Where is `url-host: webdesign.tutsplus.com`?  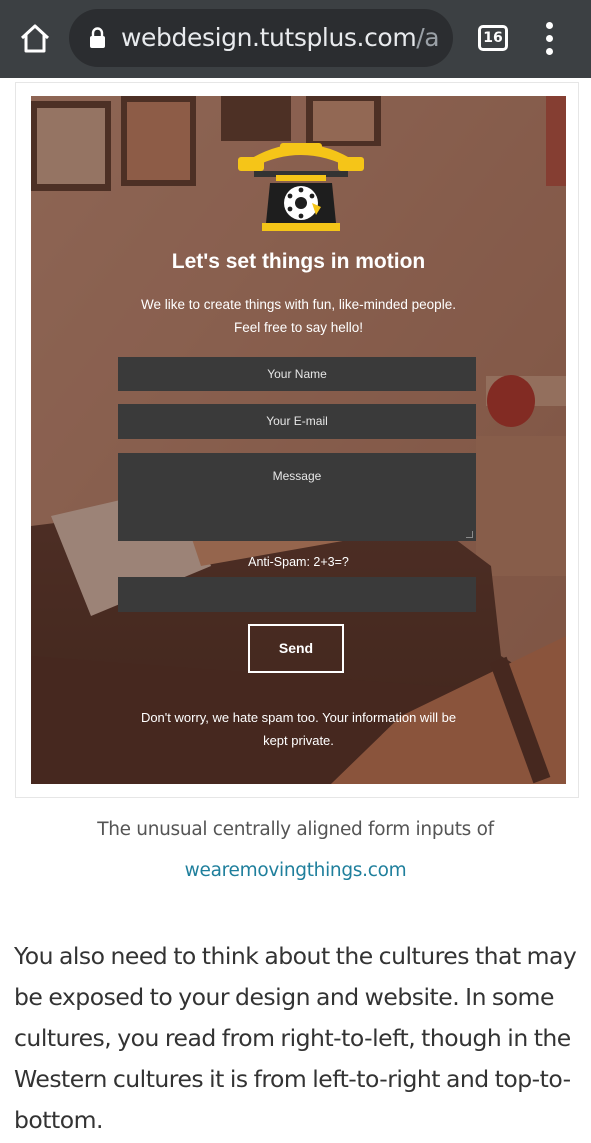 url-host: webdesign.tutsplus.com is located at coordinates (269, 37).